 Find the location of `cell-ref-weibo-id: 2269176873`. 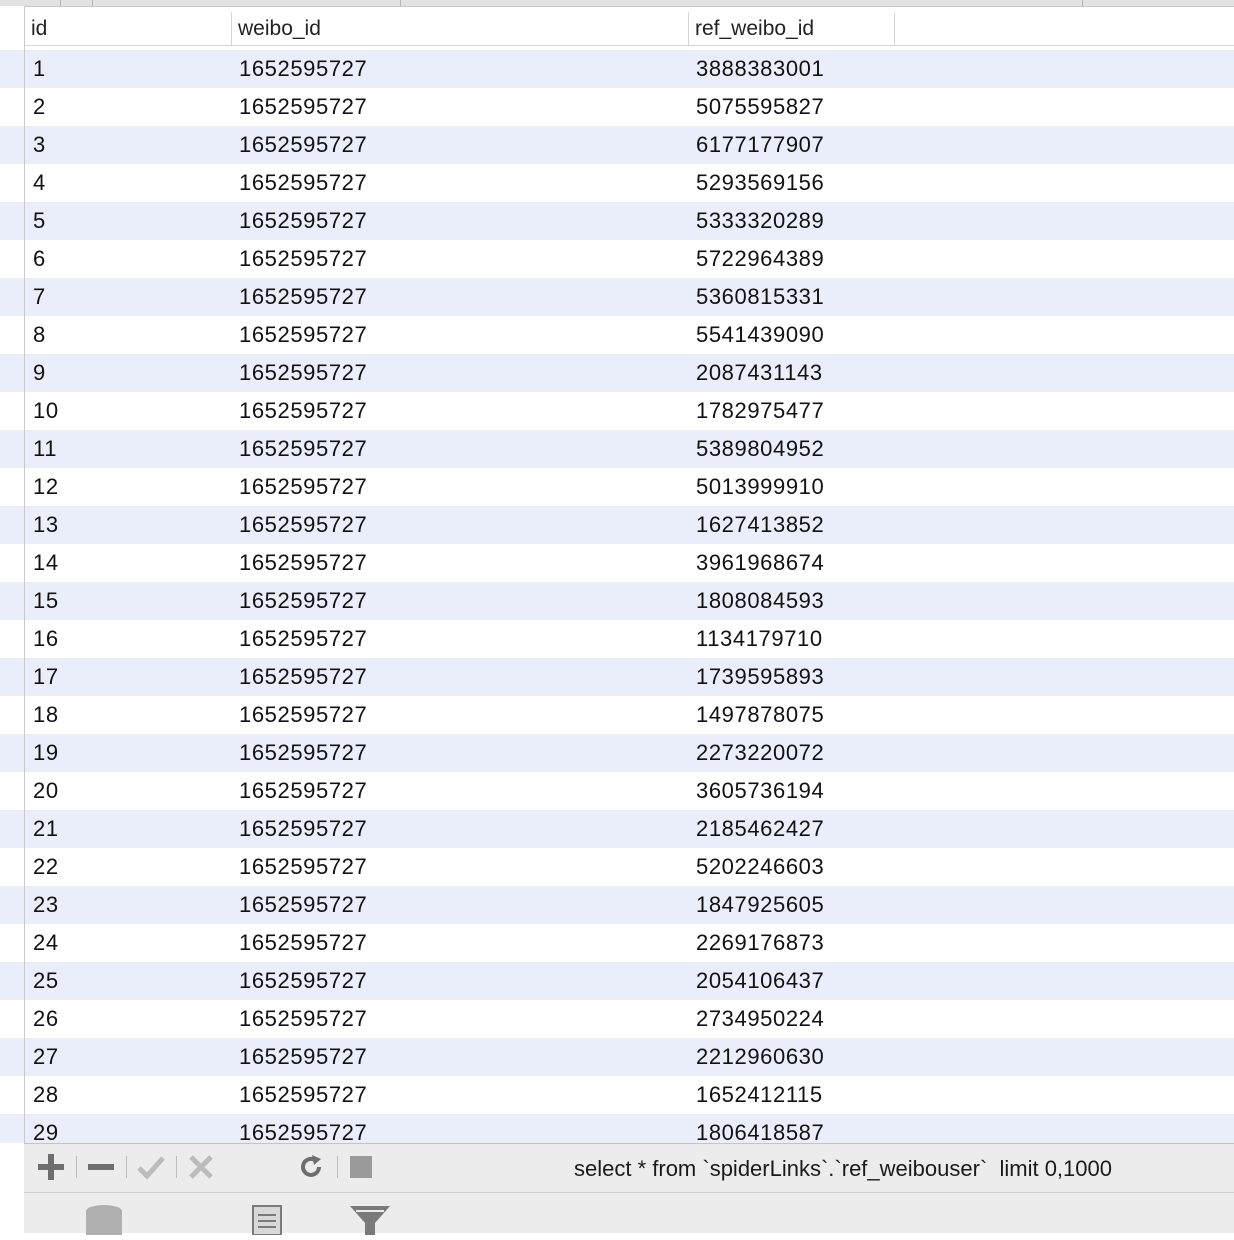

cell-ref-weibo-id: 2269176873 is located at coordinates (760, 943).